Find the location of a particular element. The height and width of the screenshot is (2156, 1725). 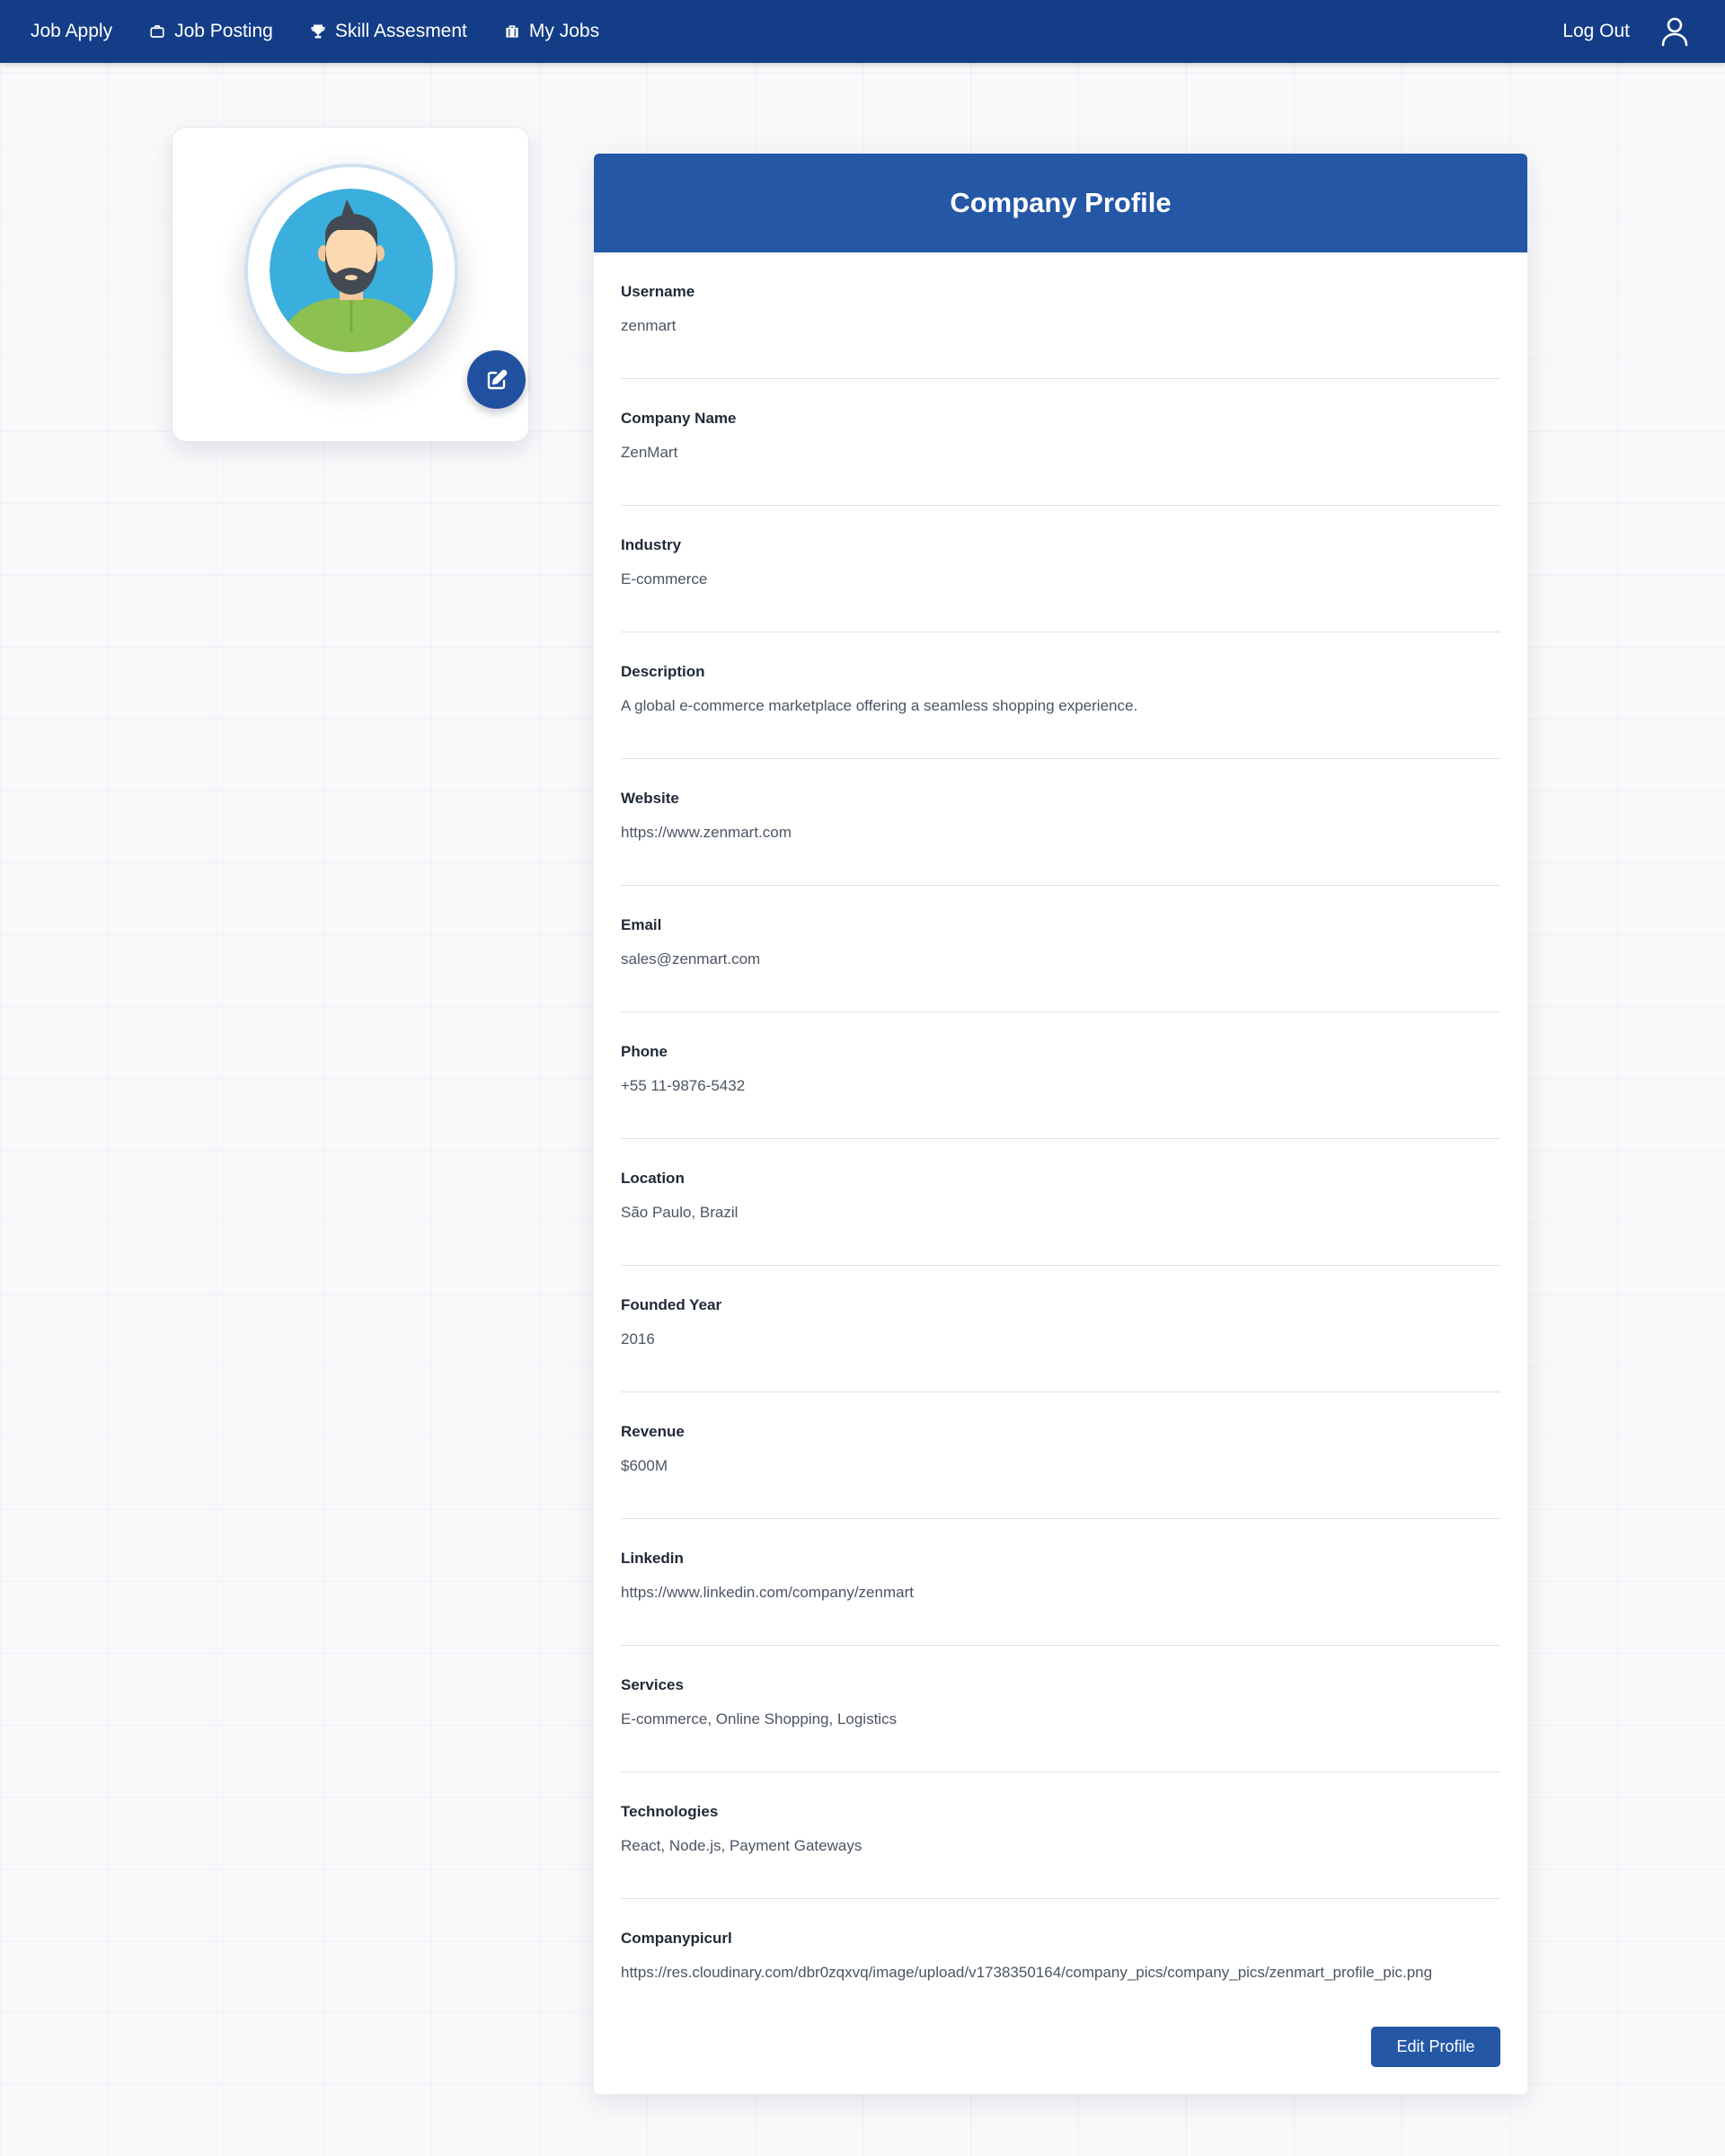

logout-button: Log Out is located at coordinates (1596, 32).